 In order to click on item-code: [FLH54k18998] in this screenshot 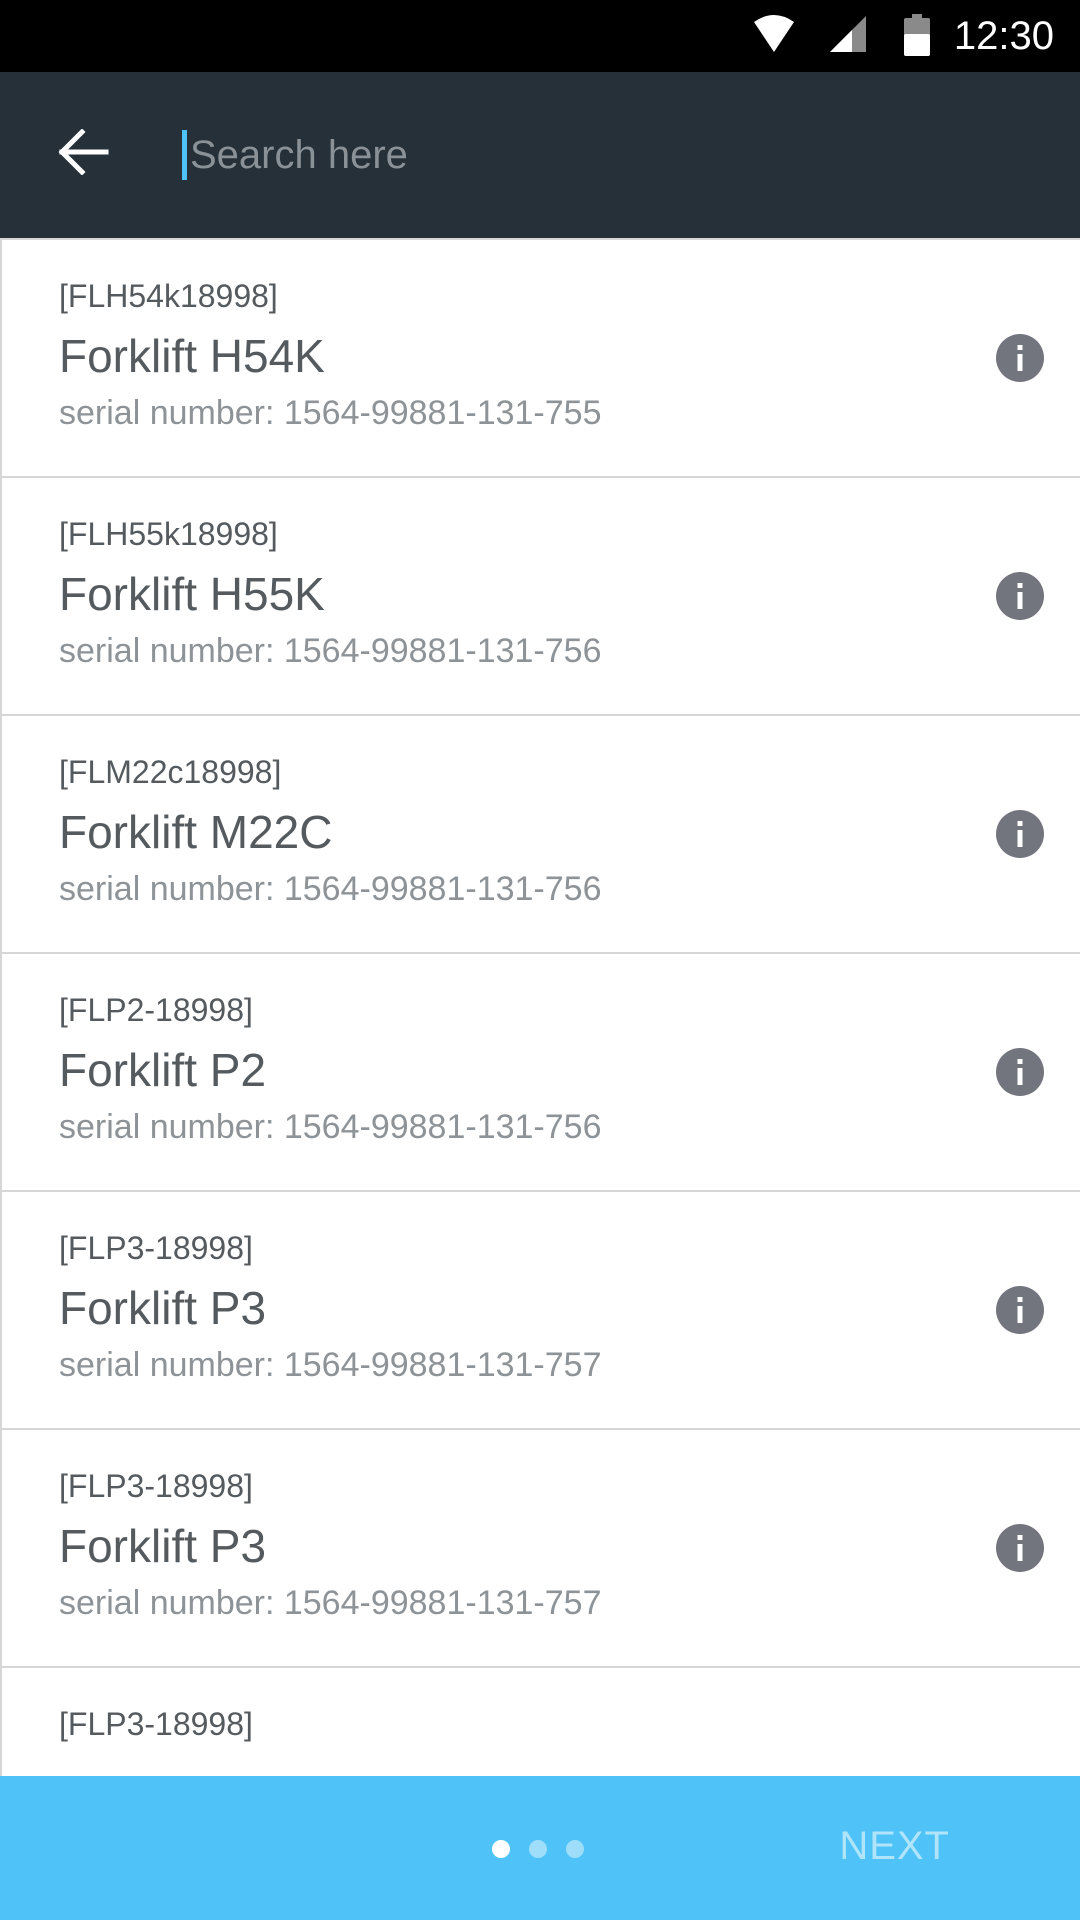, I will do `click(168, 296)`.